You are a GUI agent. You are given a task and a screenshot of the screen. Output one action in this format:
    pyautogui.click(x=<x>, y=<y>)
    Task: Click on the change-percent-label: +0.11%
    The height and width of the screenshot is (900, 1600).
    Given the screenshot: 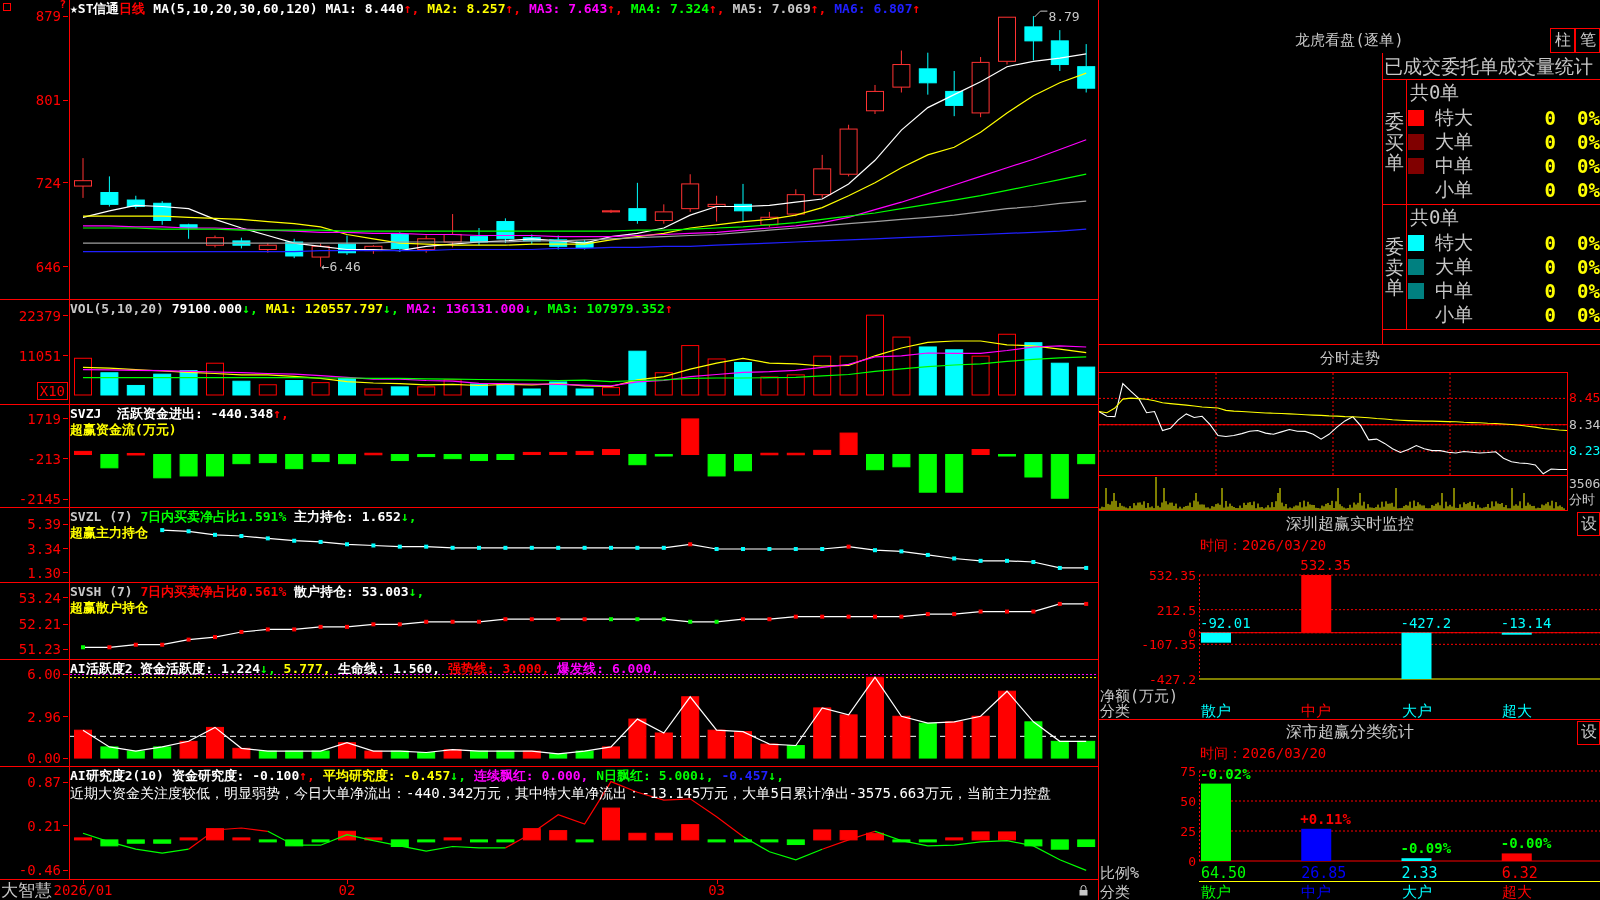 What is the action you would take?
    pyautogui.click(x=1325, y=818)
    